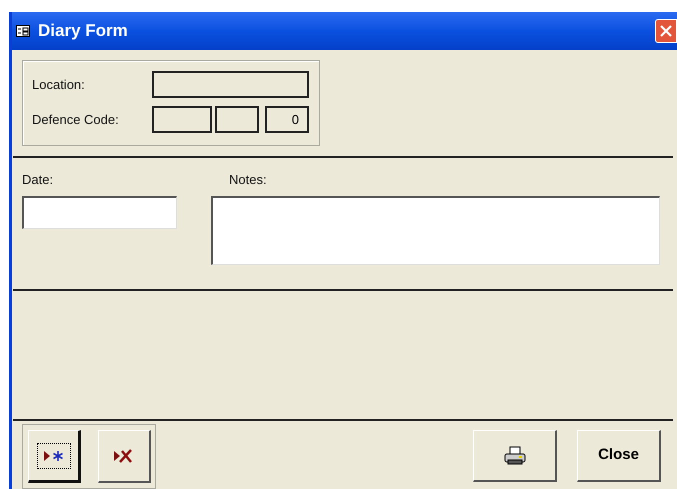 This screenshot has height=489, width=677. I want to click on new-record-icon, so click(54, 456).